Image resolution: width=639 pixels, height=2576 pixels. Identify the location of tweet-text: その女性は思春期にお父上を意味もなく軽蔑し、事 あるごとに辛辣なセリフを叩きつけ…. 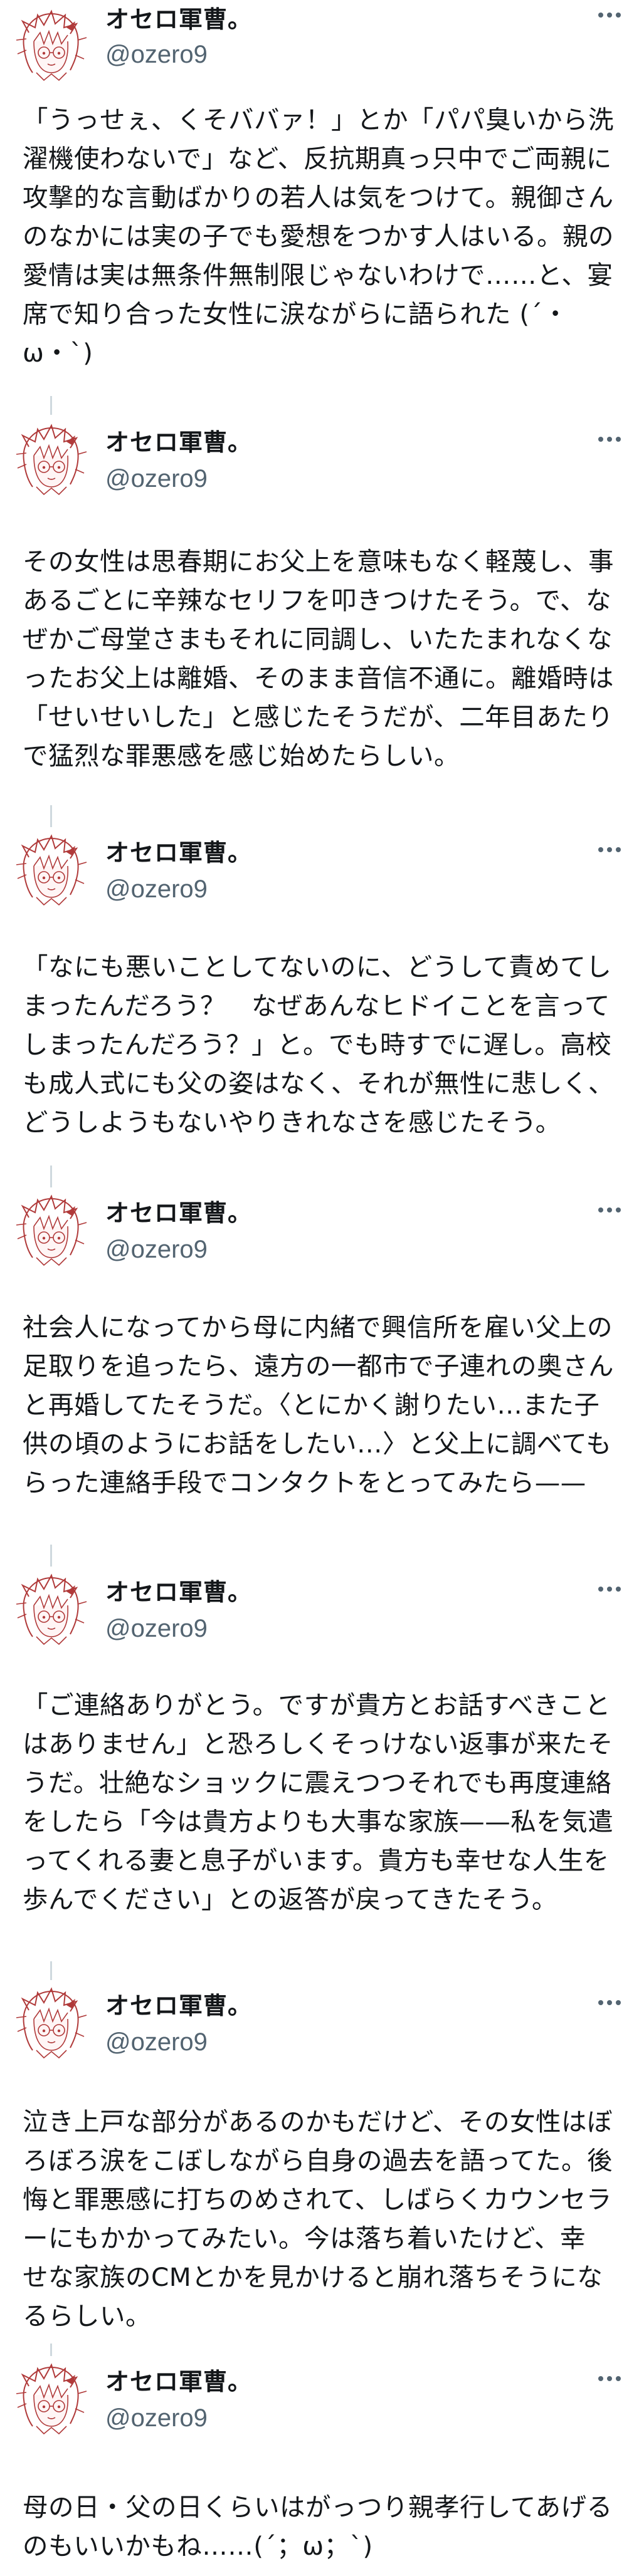
(318, 659).